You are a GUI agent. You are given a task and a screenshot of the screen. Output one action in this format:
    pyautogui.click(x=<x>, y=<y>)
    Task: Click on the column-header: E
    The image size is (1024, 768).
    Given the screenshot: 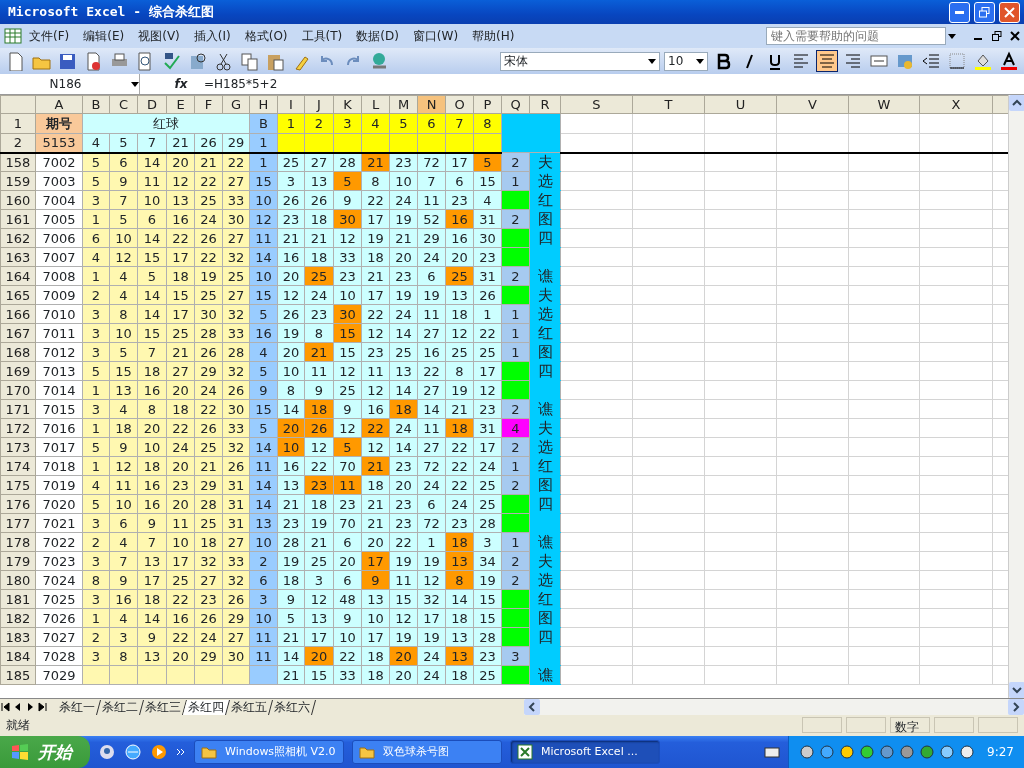 What is the action you would take?
    pyautogui.click(x=180, y=104)
    